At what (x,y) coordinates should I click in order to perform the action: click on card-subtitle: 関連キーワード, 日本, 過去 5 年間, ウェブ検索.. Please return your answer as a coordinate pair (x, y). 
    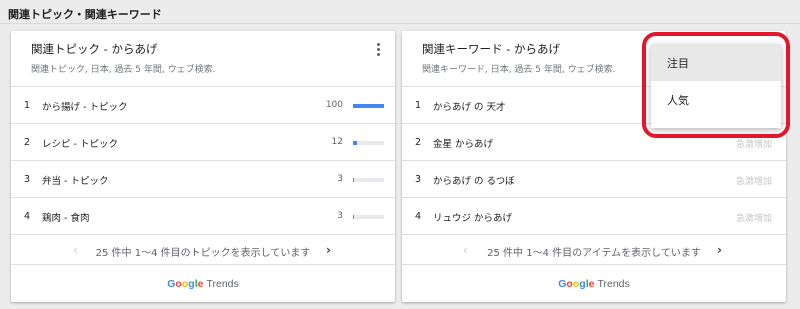
    Looking at the image, I should click on (519, 70).